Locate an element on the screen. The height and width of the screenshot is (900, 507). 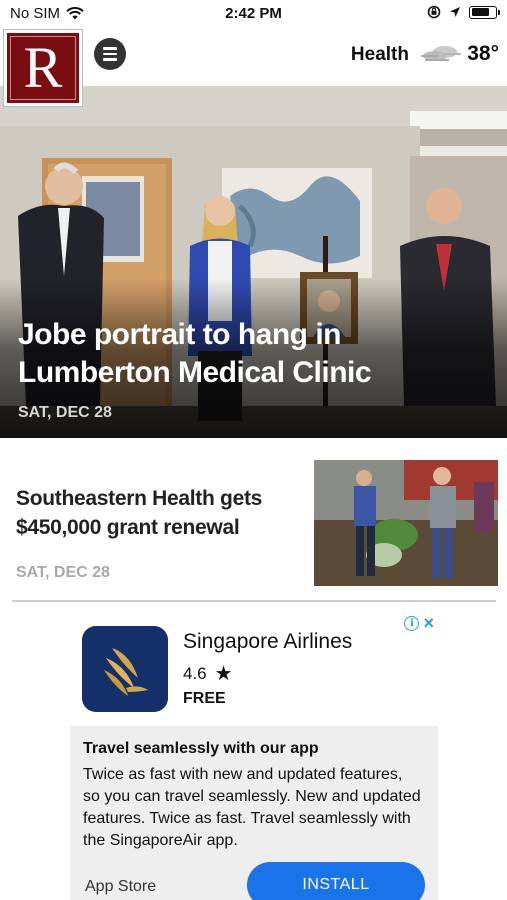
story-date: SAT, DEC 28 is located at coordinates (63, 572).